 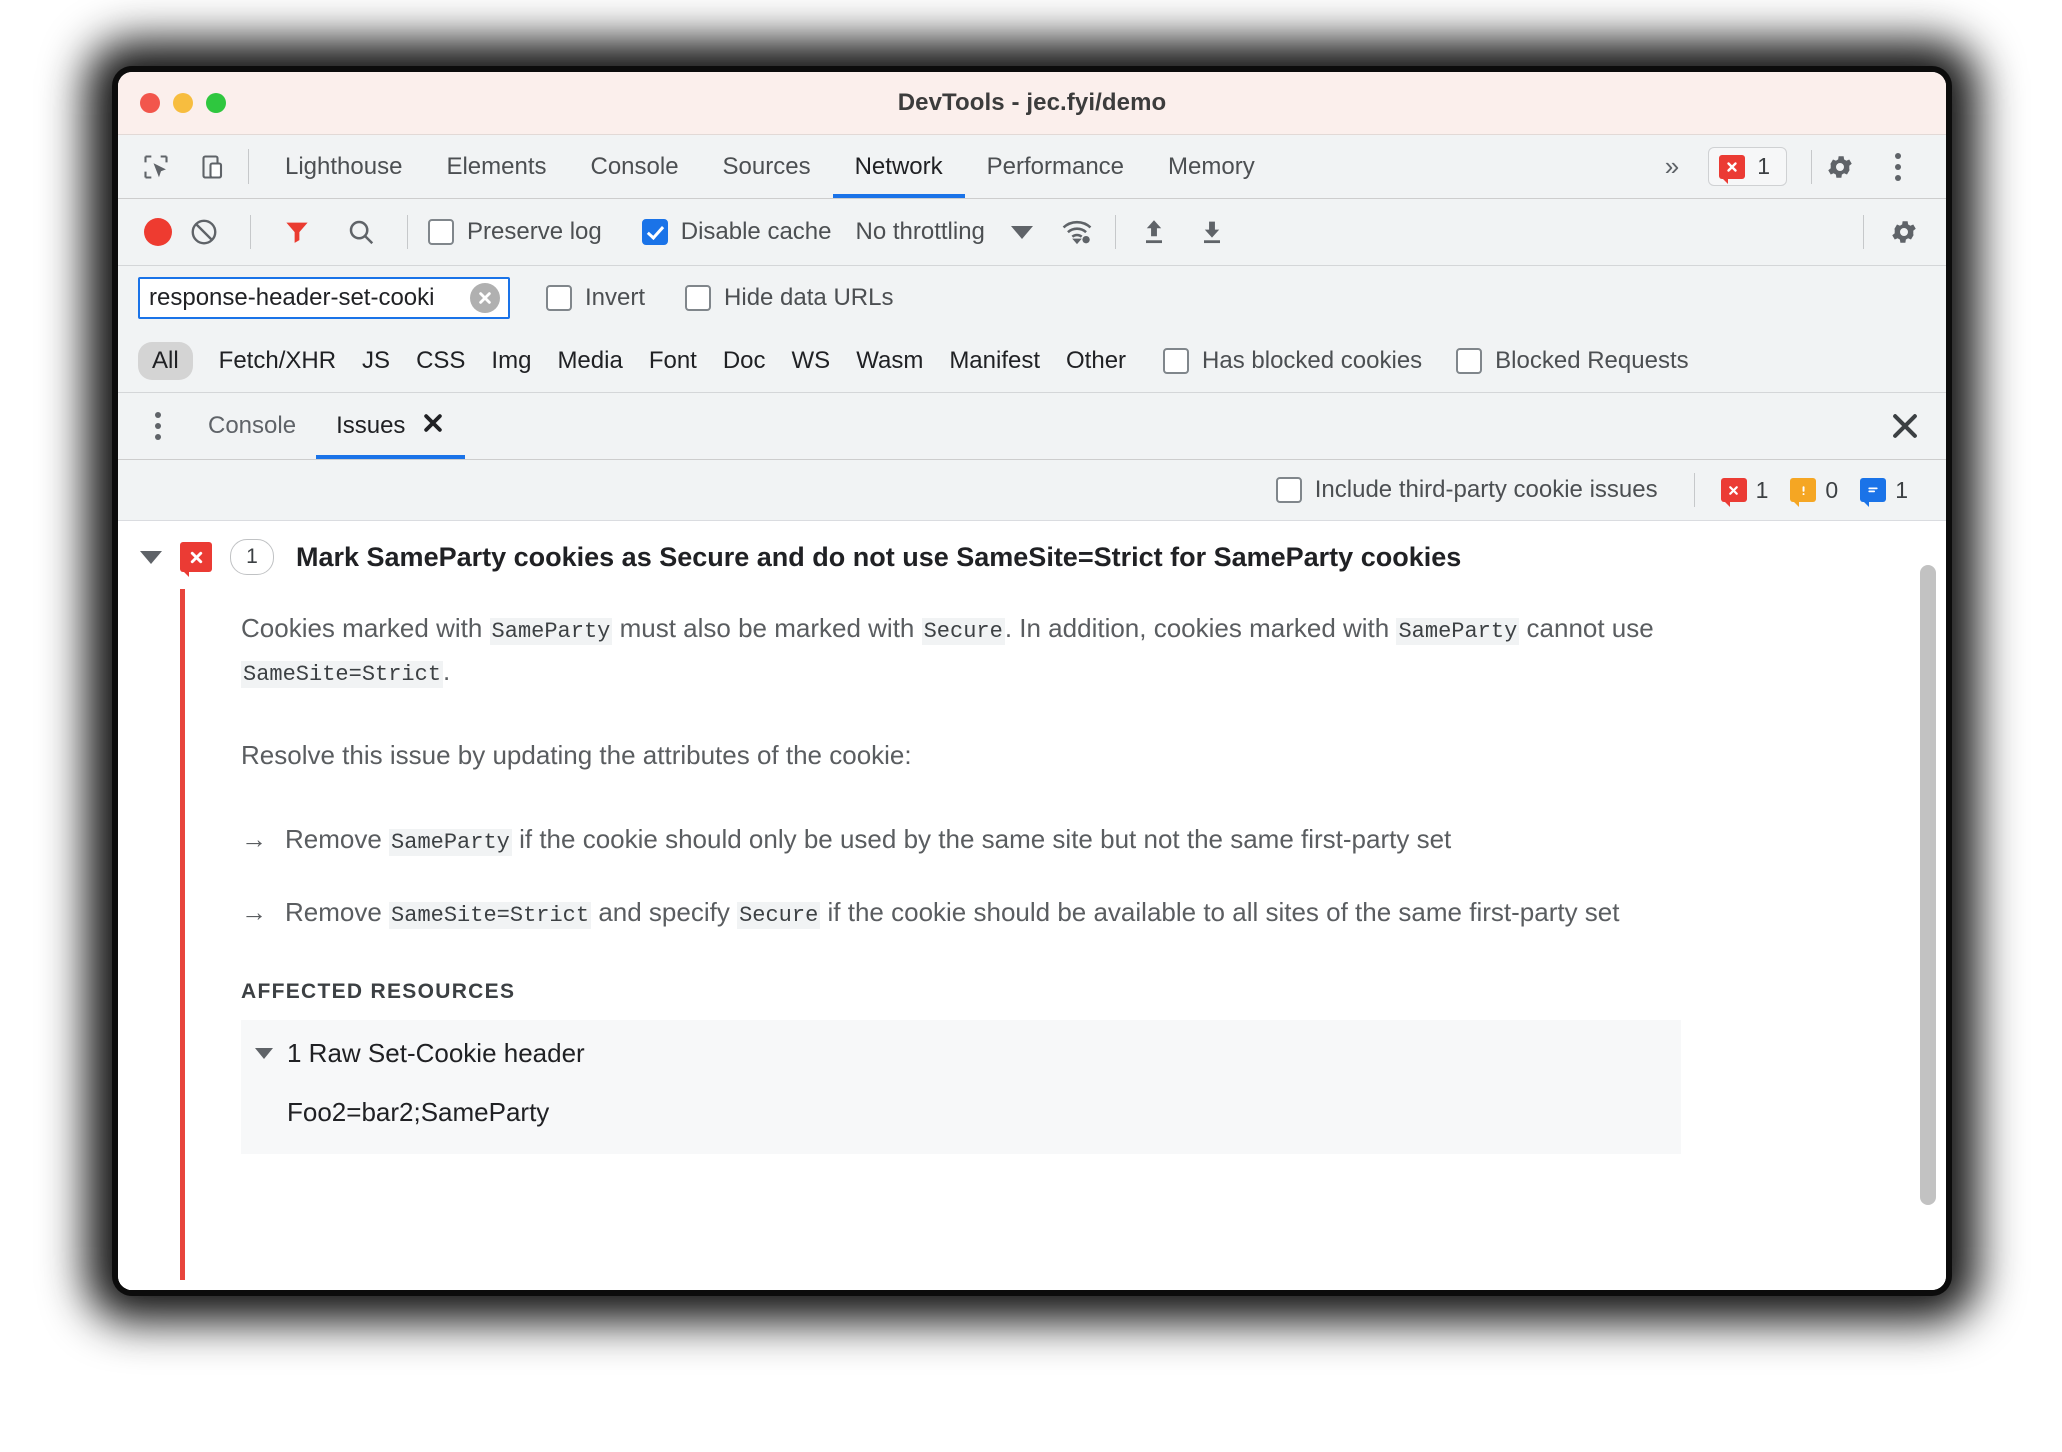 What do you see at coordinates (1096, 361) in the screenshot?
I see `type-filter-other: Other` at bounding box center [1096, 361].